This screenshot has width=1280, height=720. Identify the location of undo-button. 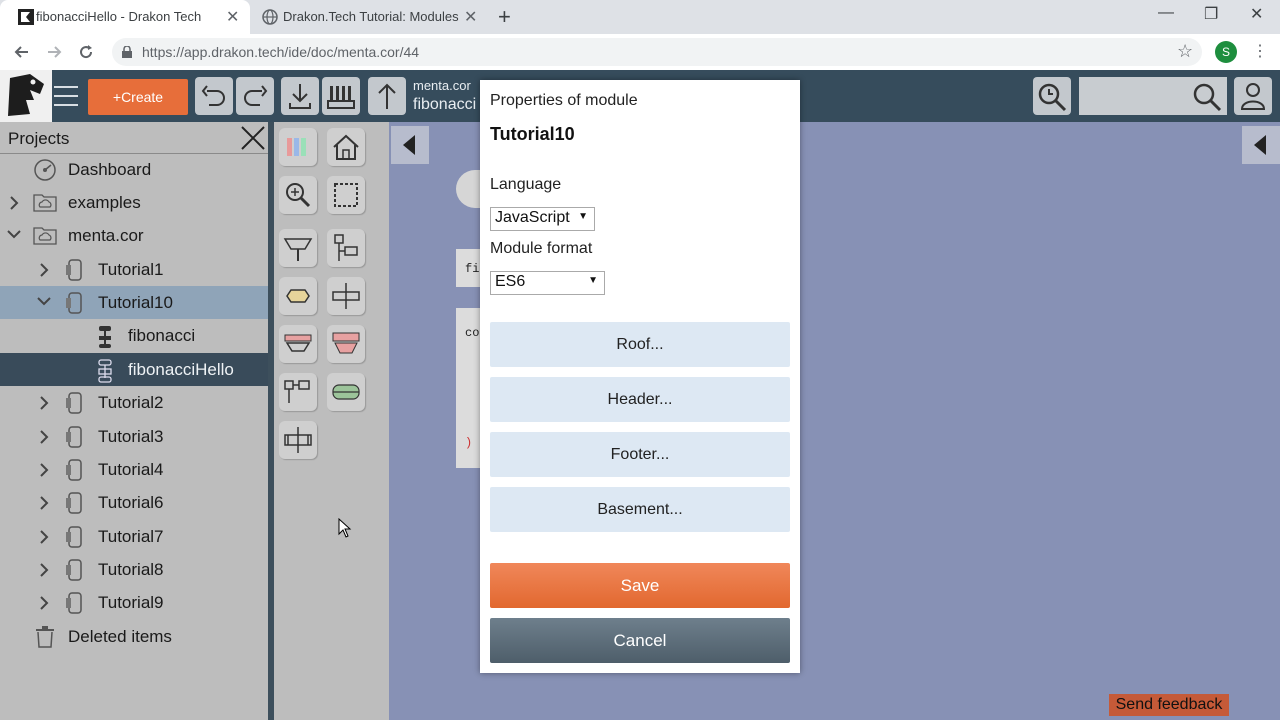
(214, 96).